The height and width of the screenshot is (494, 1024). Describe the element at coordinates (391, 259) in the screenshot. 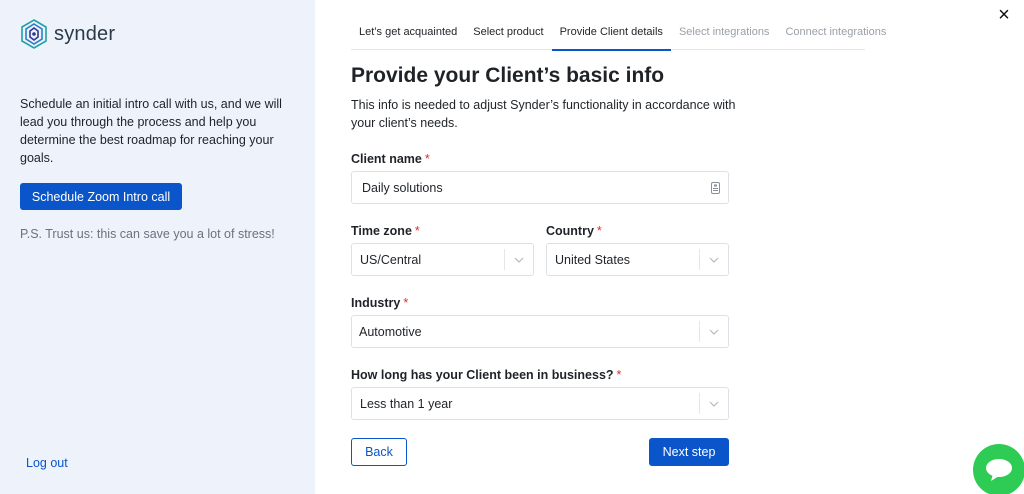

I see `time-zone-value: US/Central` at that location.